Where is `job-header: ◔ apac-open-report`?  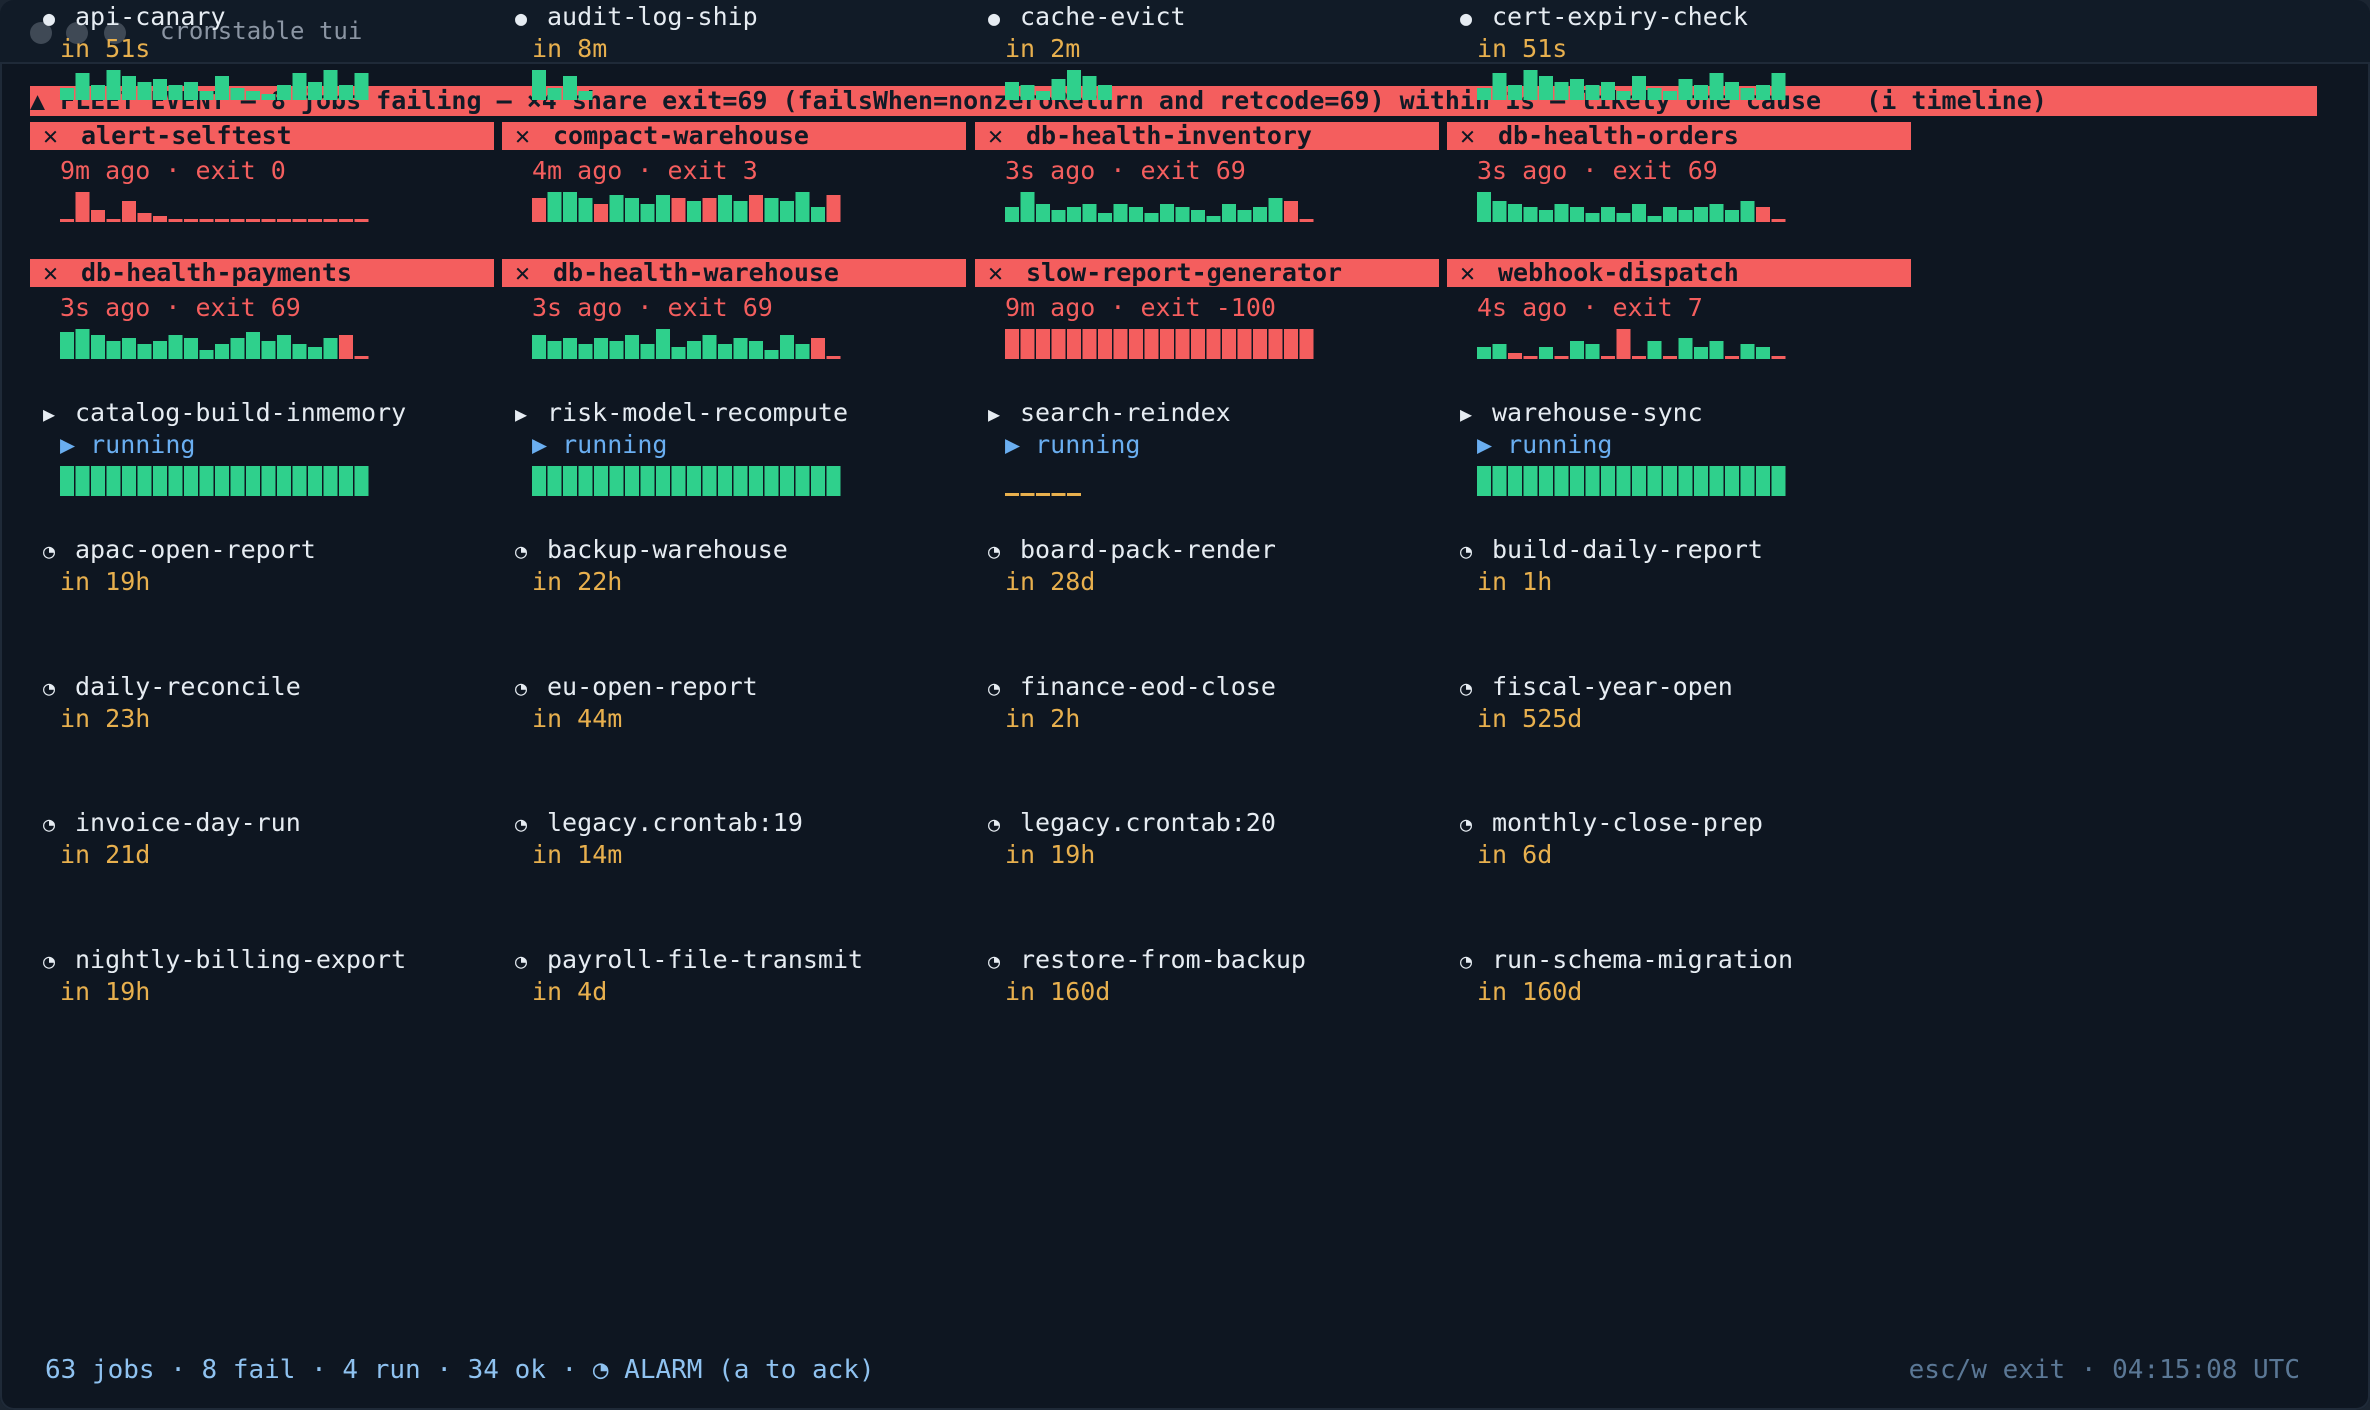
job-header: ◔ apac-open-report is located at coordinates (179, 549).